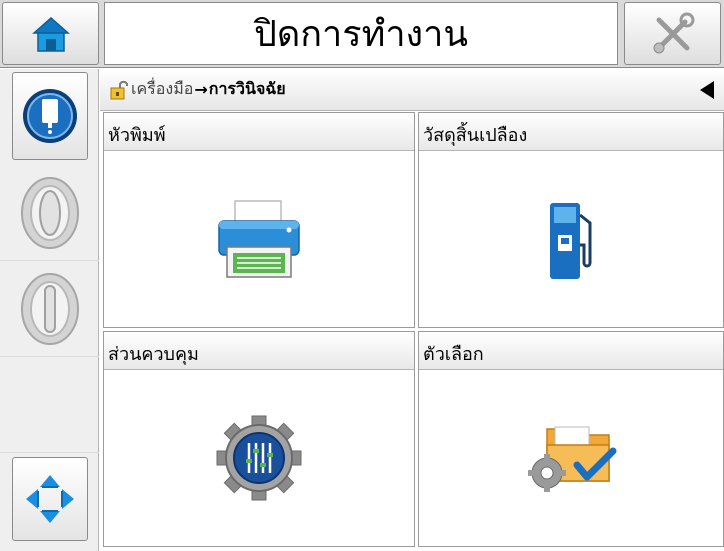 The image size is (724, 551). What do you see at coordinates (259, 351) in the screenshot?
I see `tile-label: ส่วนควบคุม` at bounding box center [259, 351].